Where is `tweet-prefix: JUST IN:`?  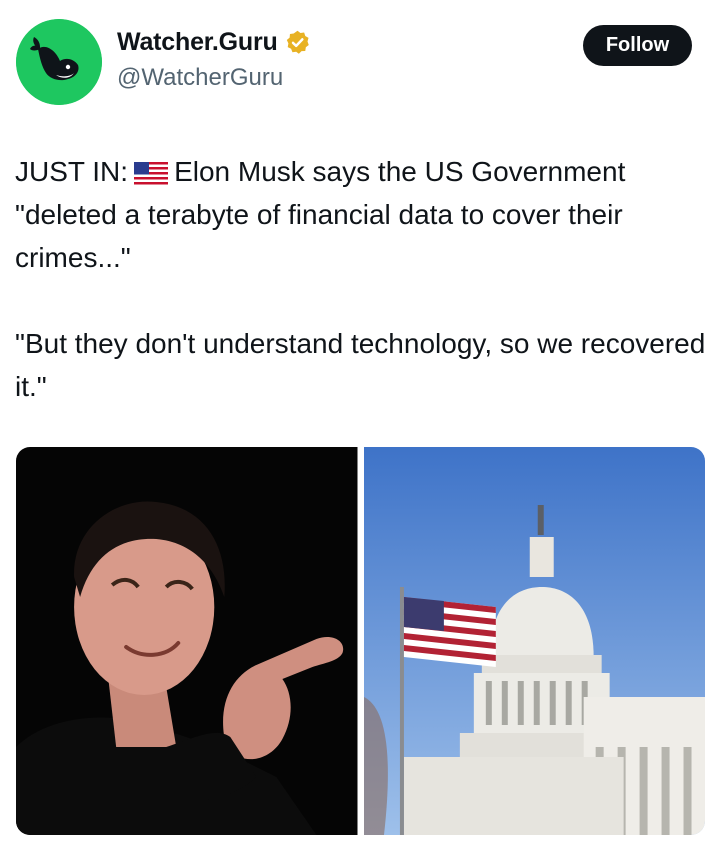 tweet-prefix: JUST IN: is located at coordinates (72, 171).